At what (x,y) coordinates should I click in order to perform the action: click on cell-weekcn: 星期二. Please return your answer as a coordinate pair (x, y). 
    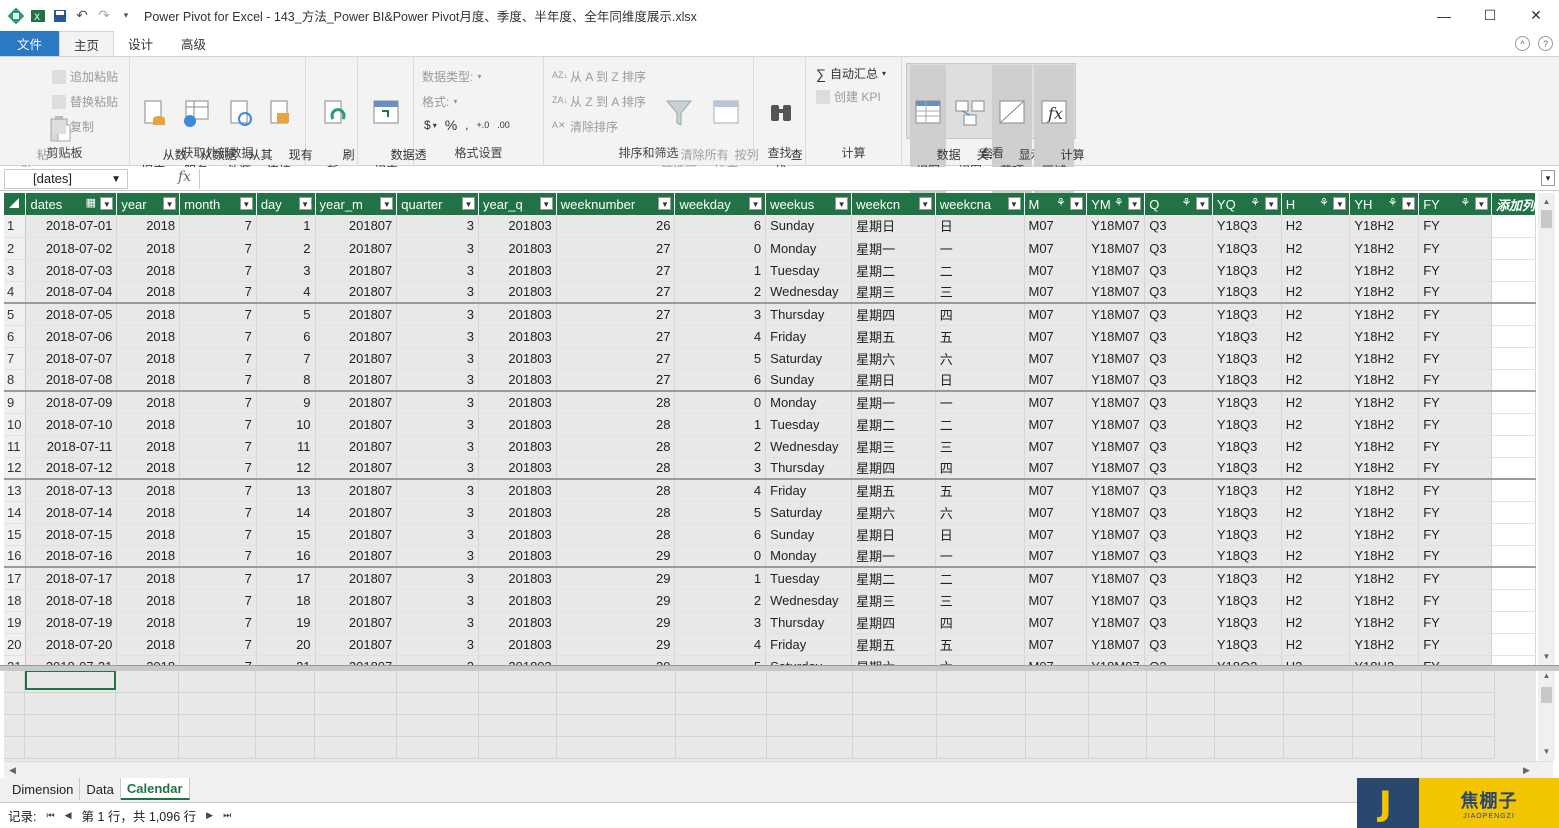
    Looking at the image, I should click on (893, 578).